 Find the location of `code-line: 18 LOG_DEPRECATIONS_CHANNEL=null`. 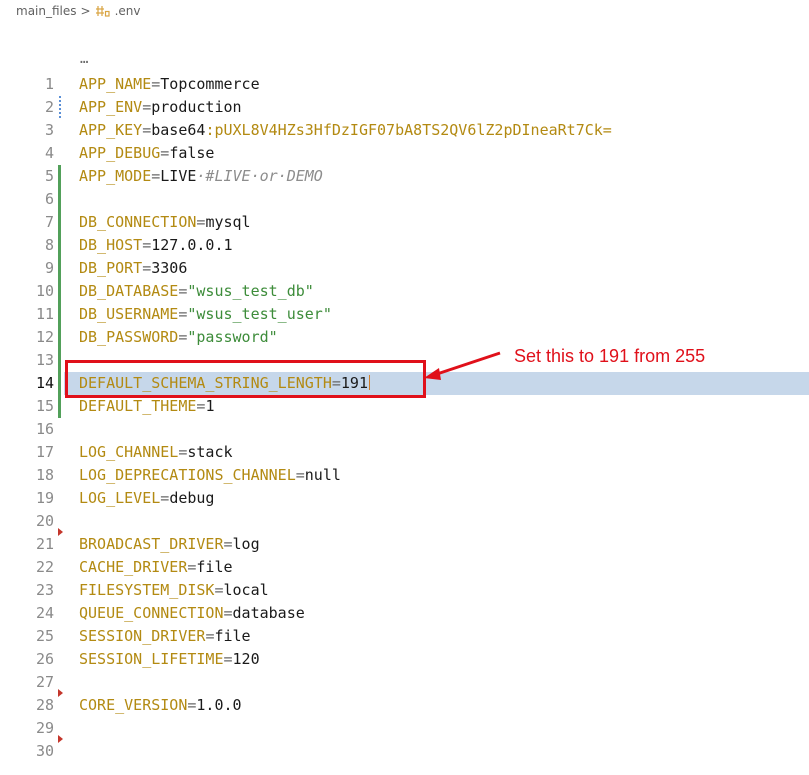

code-line: 18 LOG_DEPRECATIONS_CHANNEL=null is located at coordinates (404, 475).